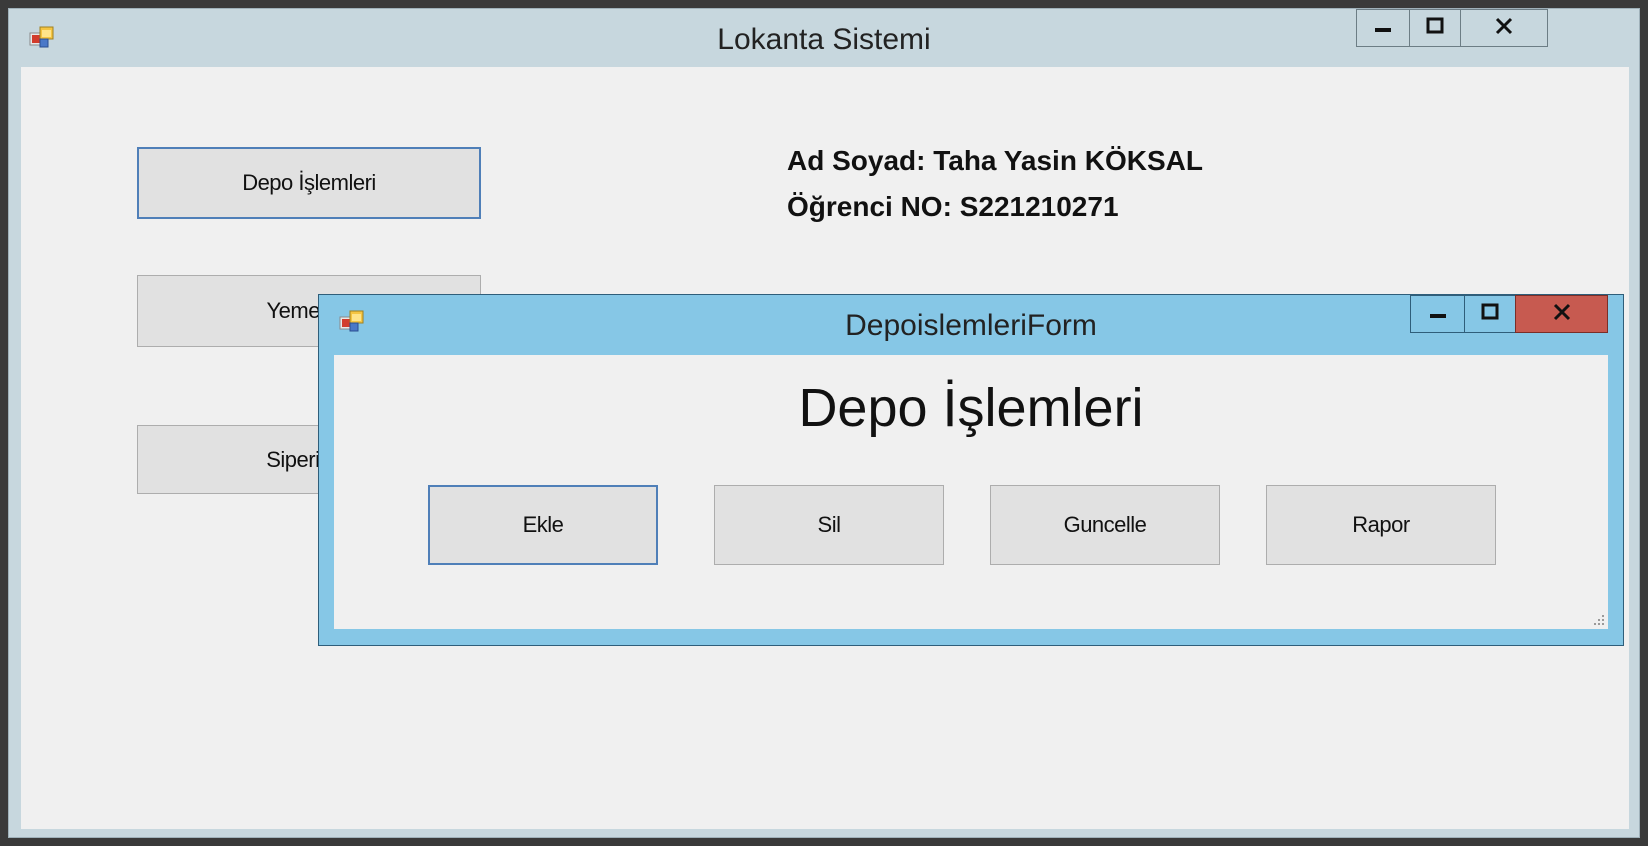 The image size is (1648, 846). I want to click on ekle-button: Ekle, so click(543, 525).